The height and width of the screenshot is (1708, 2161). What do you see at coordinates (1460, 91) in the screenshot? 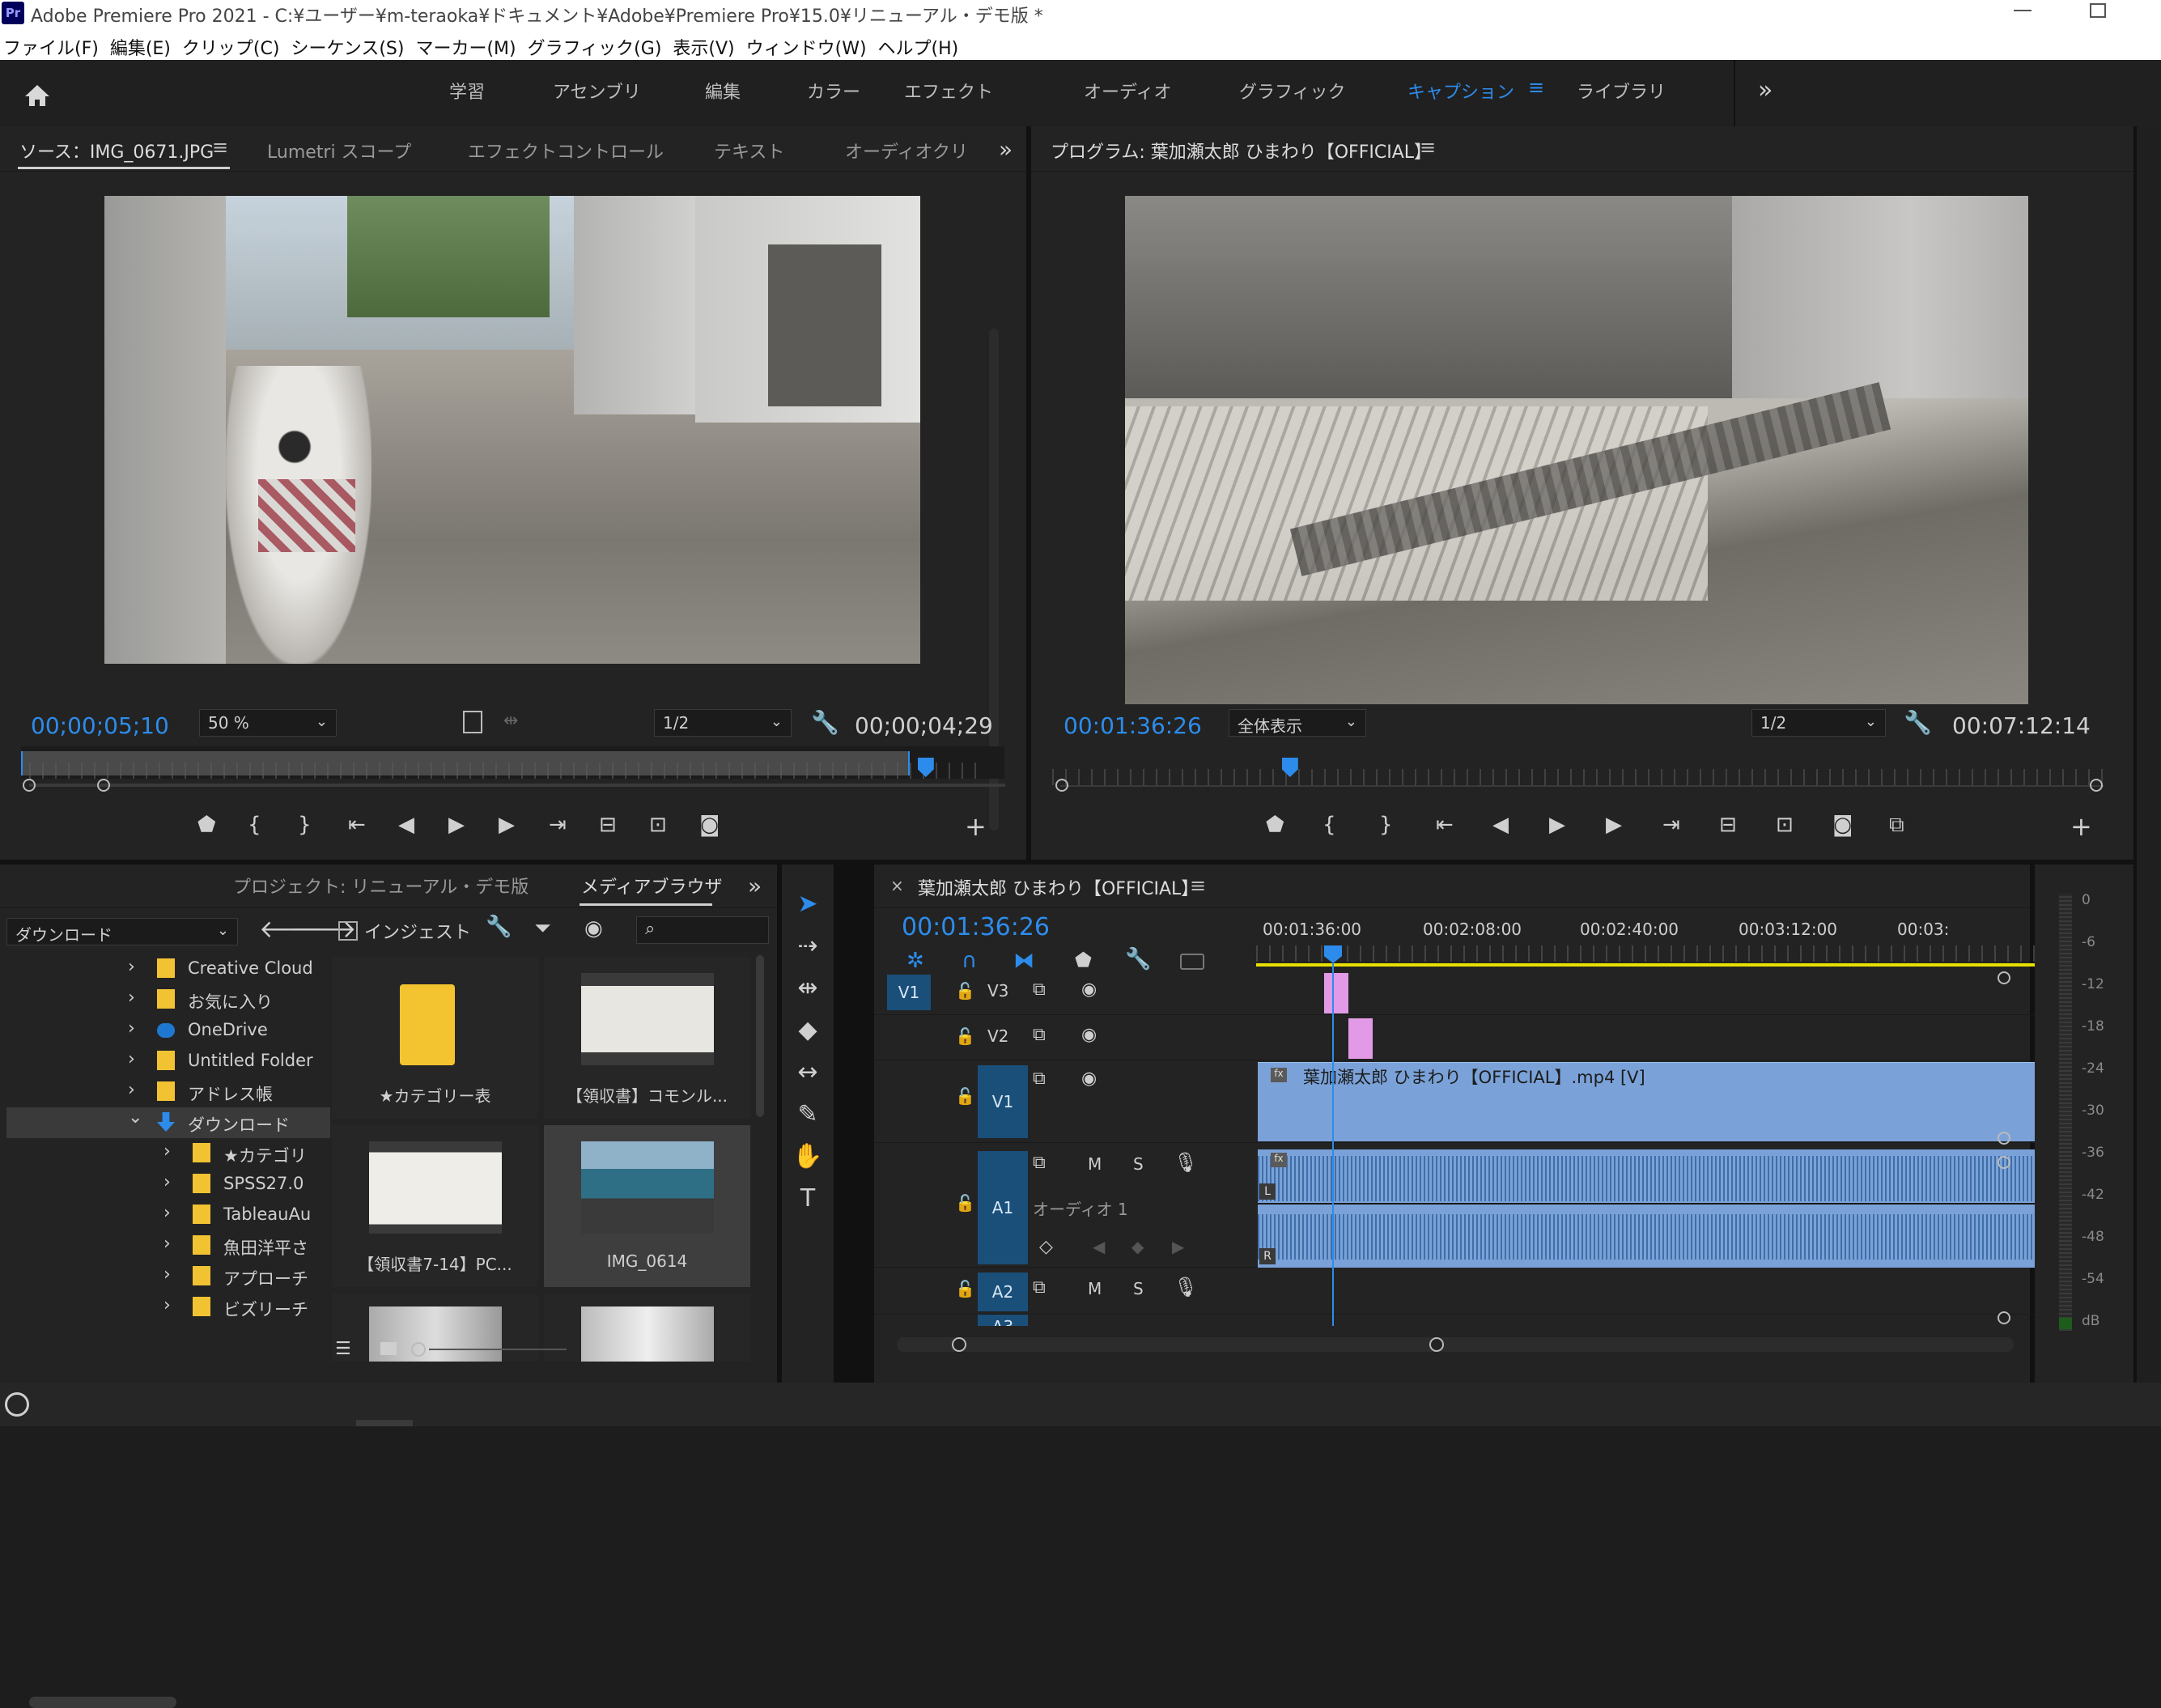
I see `workspace-tab: キャプション` at bounding box center [1460, 91].